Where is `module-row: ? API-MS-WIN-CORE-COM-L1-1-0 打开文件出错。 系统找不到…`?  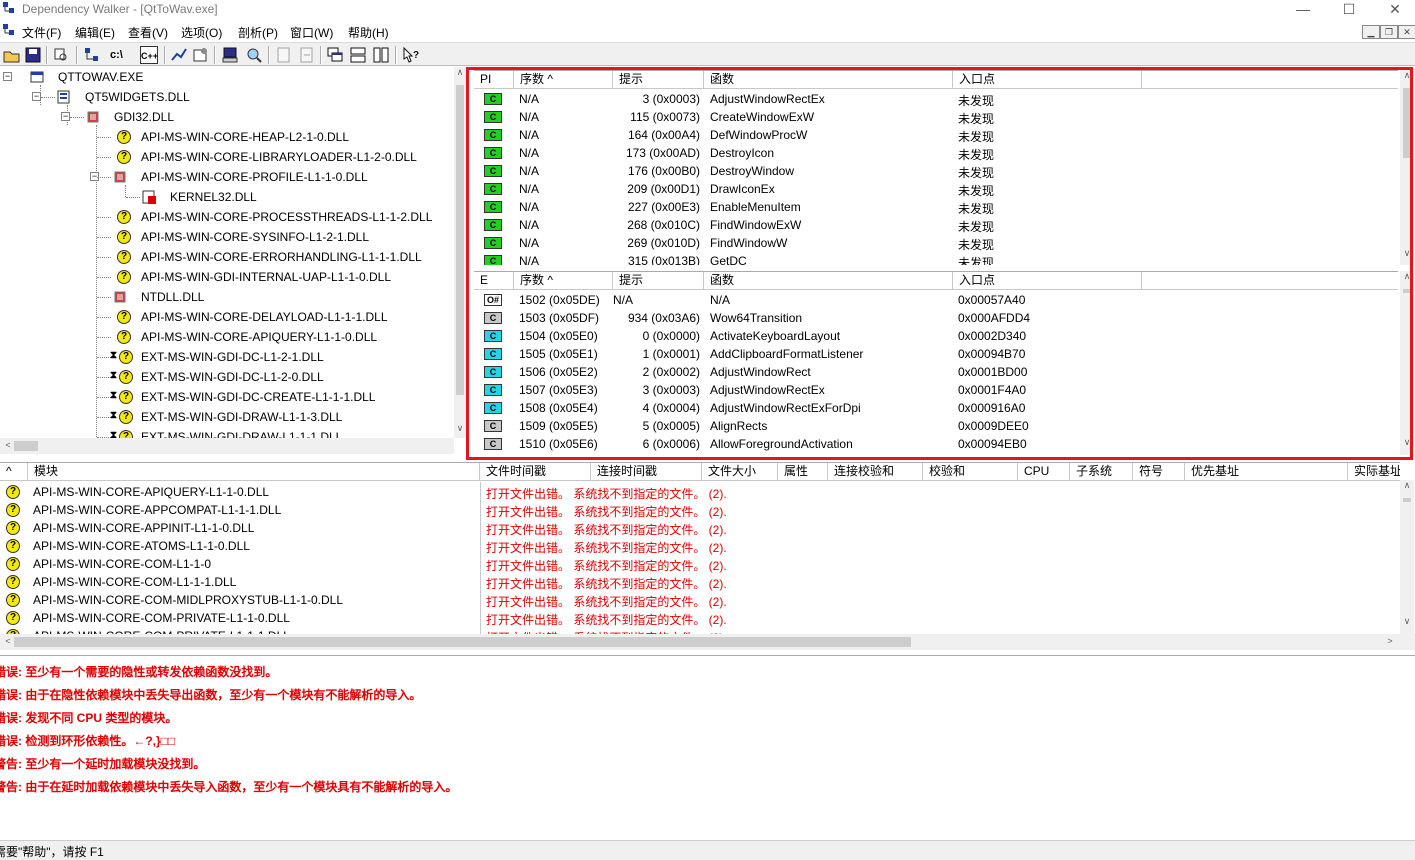
module-row: ? API-MS-WIN-CORE-COM-L1-1-0 打开文件出错。 系统找不到… is located at coordinates (700, 564).